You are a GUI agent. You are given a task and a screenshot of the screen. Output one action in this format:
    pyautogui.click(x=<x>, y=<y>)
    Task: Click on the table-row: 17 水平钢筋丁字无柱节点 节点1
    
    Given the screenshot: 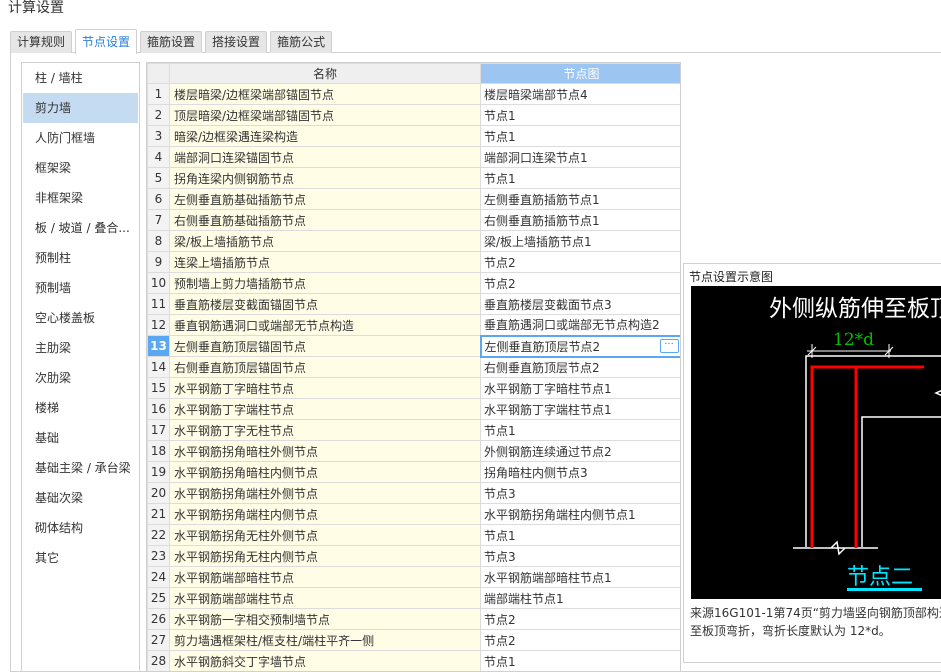 What is the action you would take?
    pyautogui.click(x=413, y=430)
    